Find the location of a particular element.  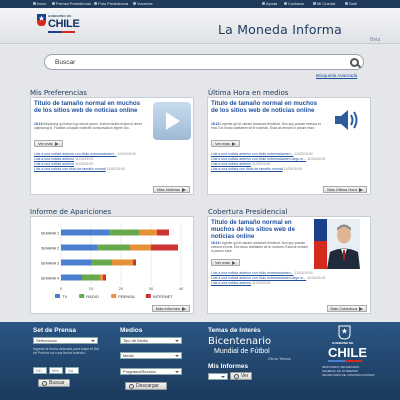

x-tick-label: 40 is located at coordinates (181, 288).